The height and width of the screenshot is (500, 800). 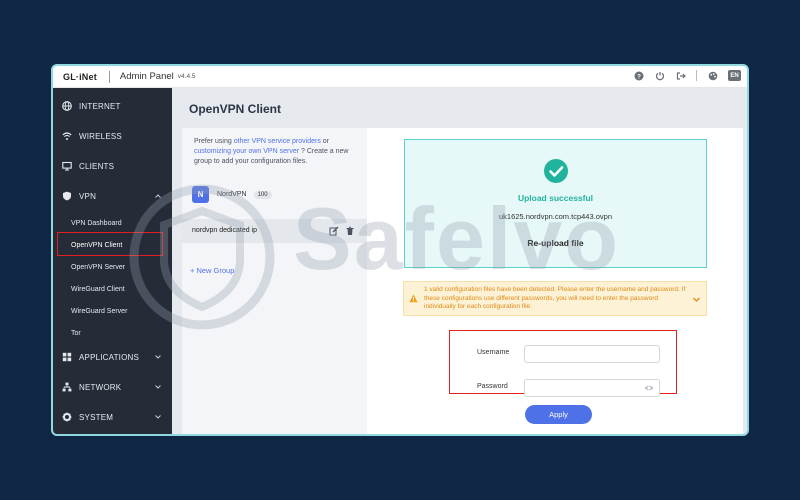 I want to click on group-badge: N, so click(x=200, y=194).